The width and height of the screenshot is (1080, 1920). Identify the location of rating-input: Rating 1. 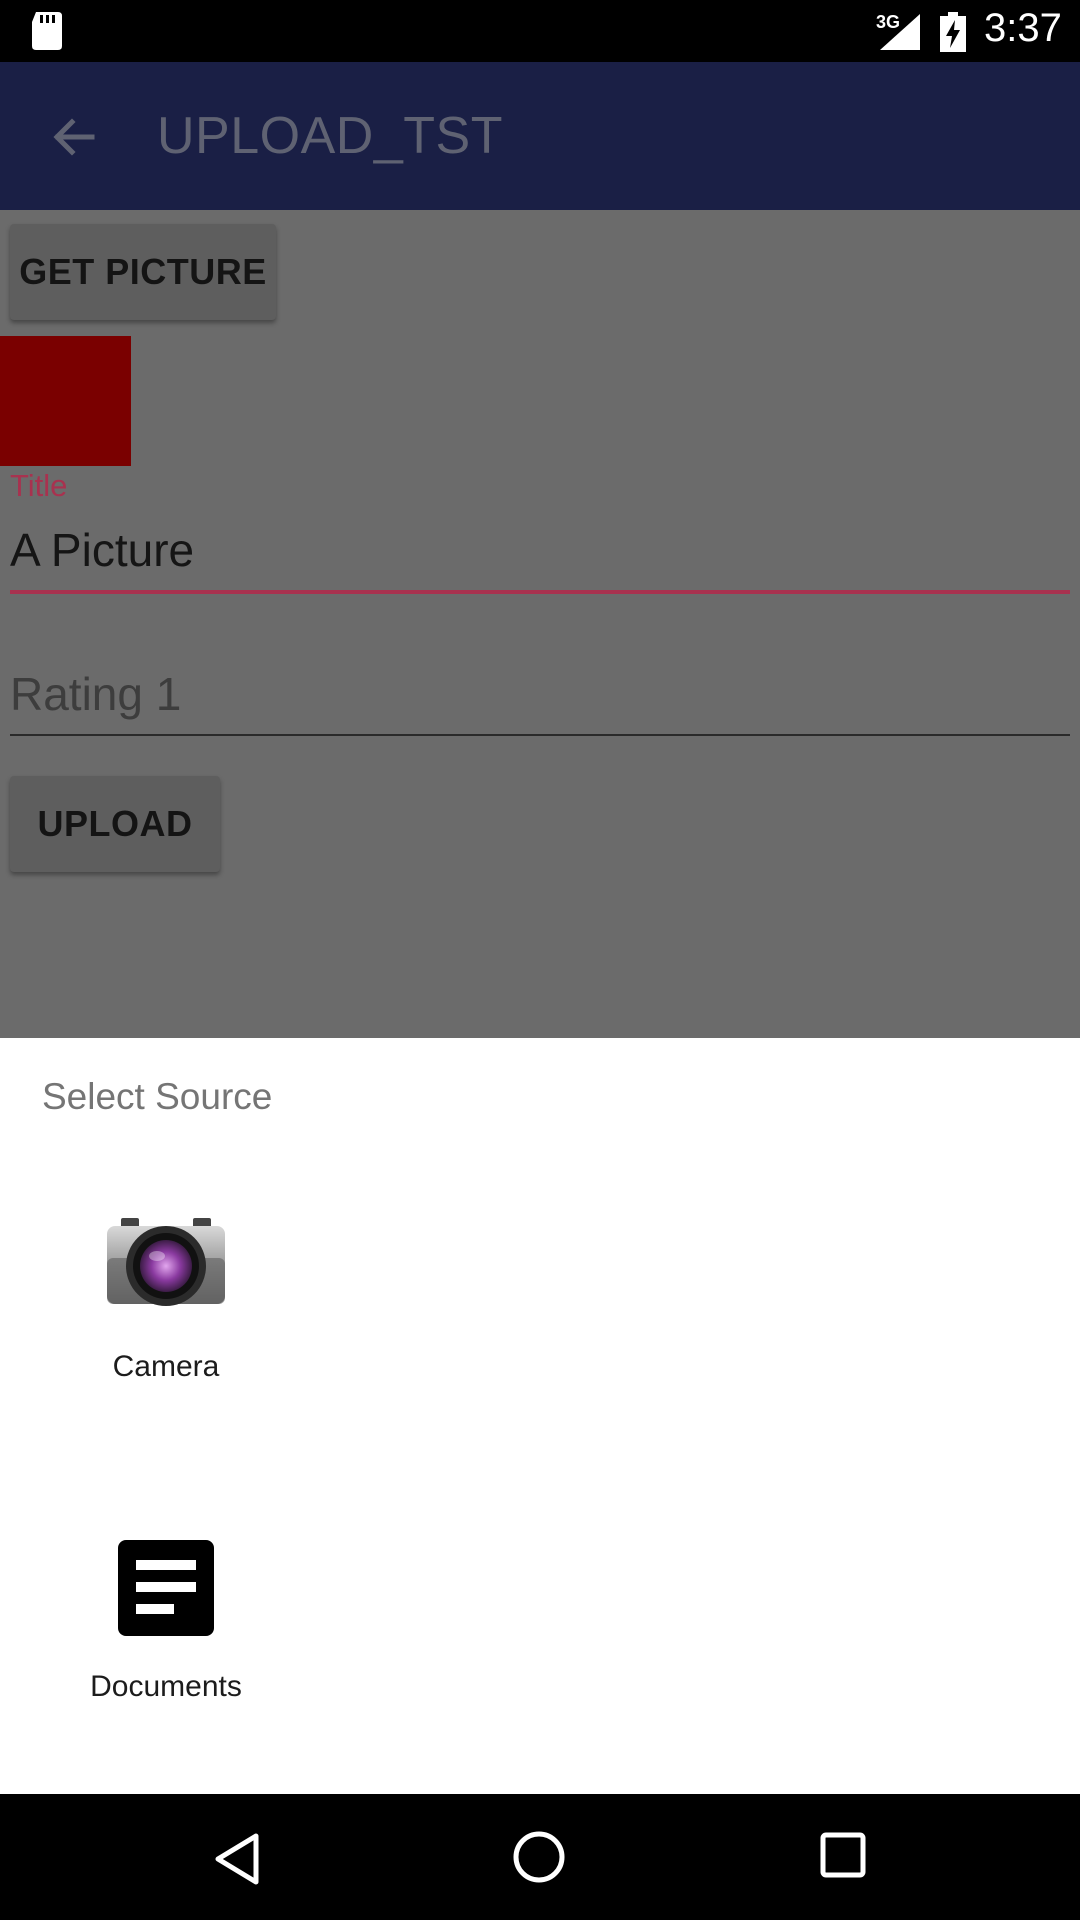
(540, 700).